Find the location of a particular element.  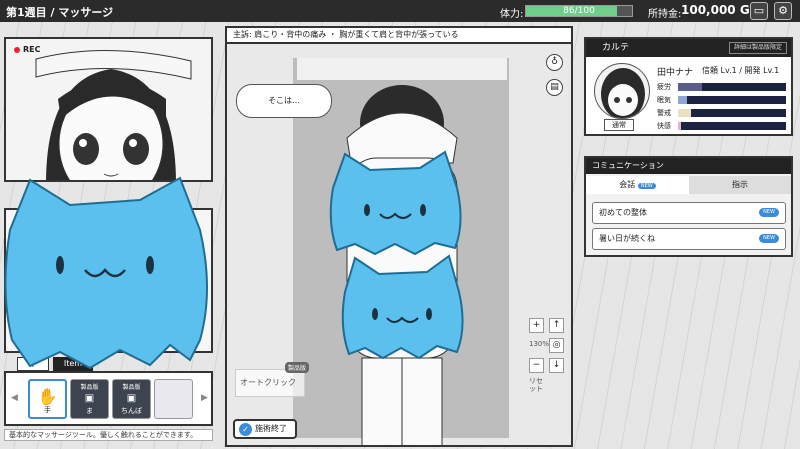

stat-label: 警戒 is located at coordinates (664, 113).